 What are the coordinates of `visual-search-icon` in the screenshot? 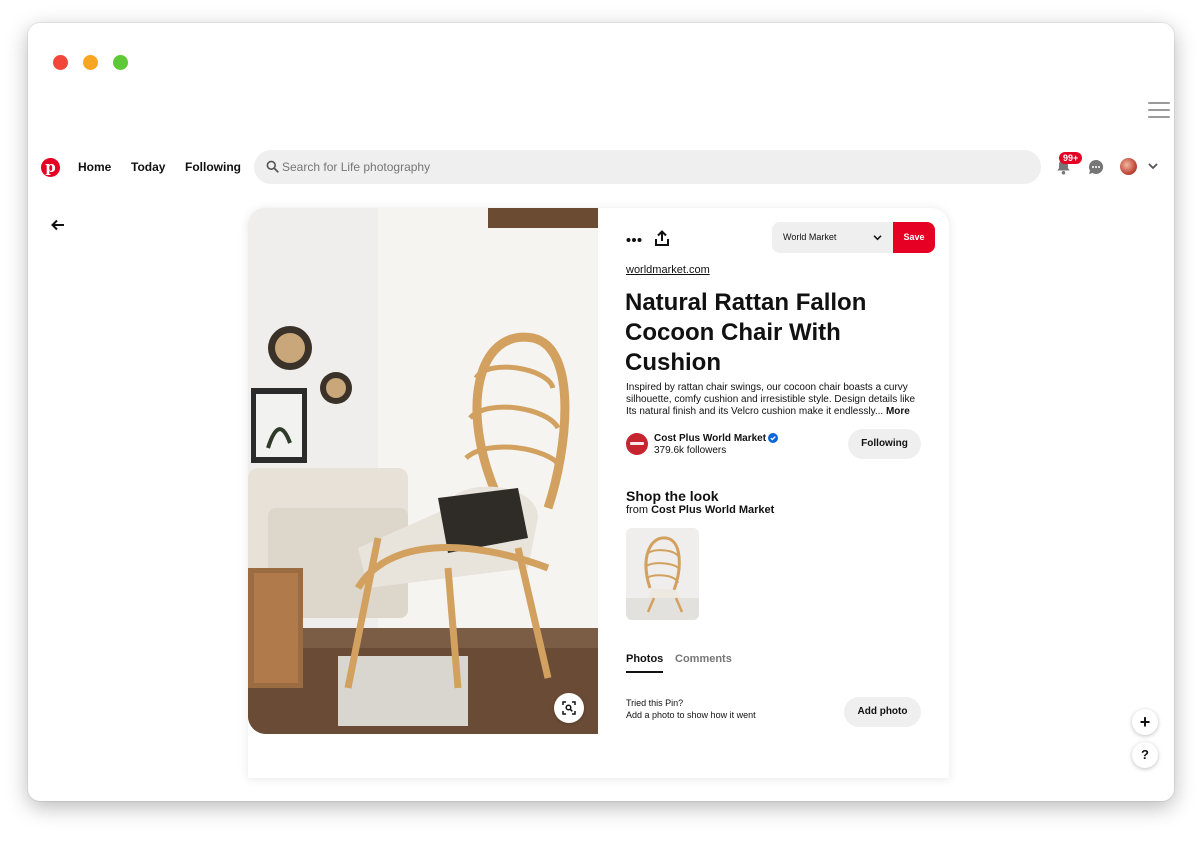 It's located at (569, 708).